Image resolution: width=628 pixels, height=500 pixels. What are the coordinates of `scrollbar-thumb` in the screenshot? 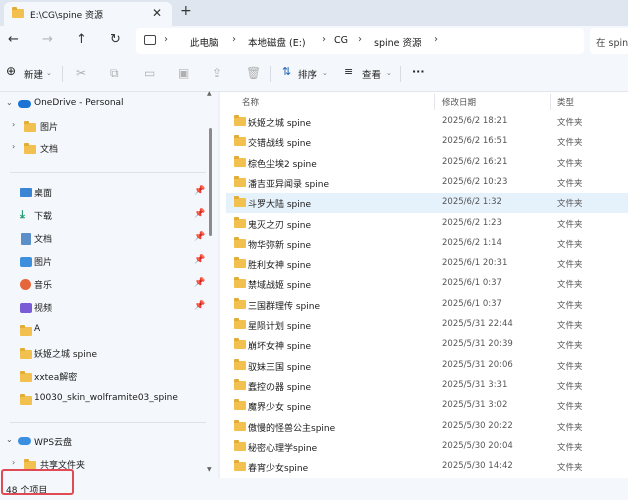 It's located at (210, 182).